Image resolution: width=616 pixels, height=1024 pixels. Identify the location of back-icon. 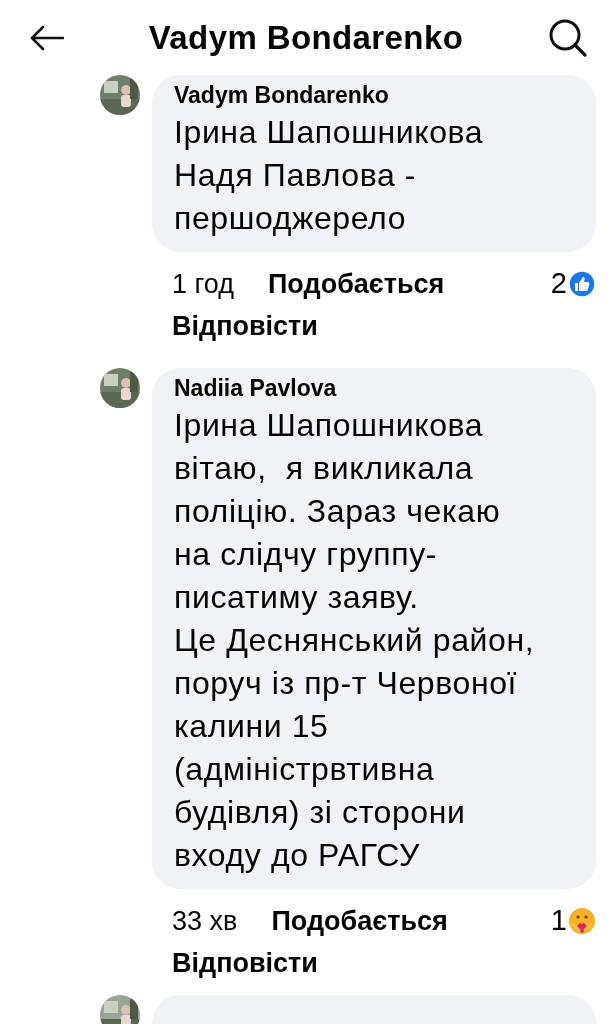
(47, 37).